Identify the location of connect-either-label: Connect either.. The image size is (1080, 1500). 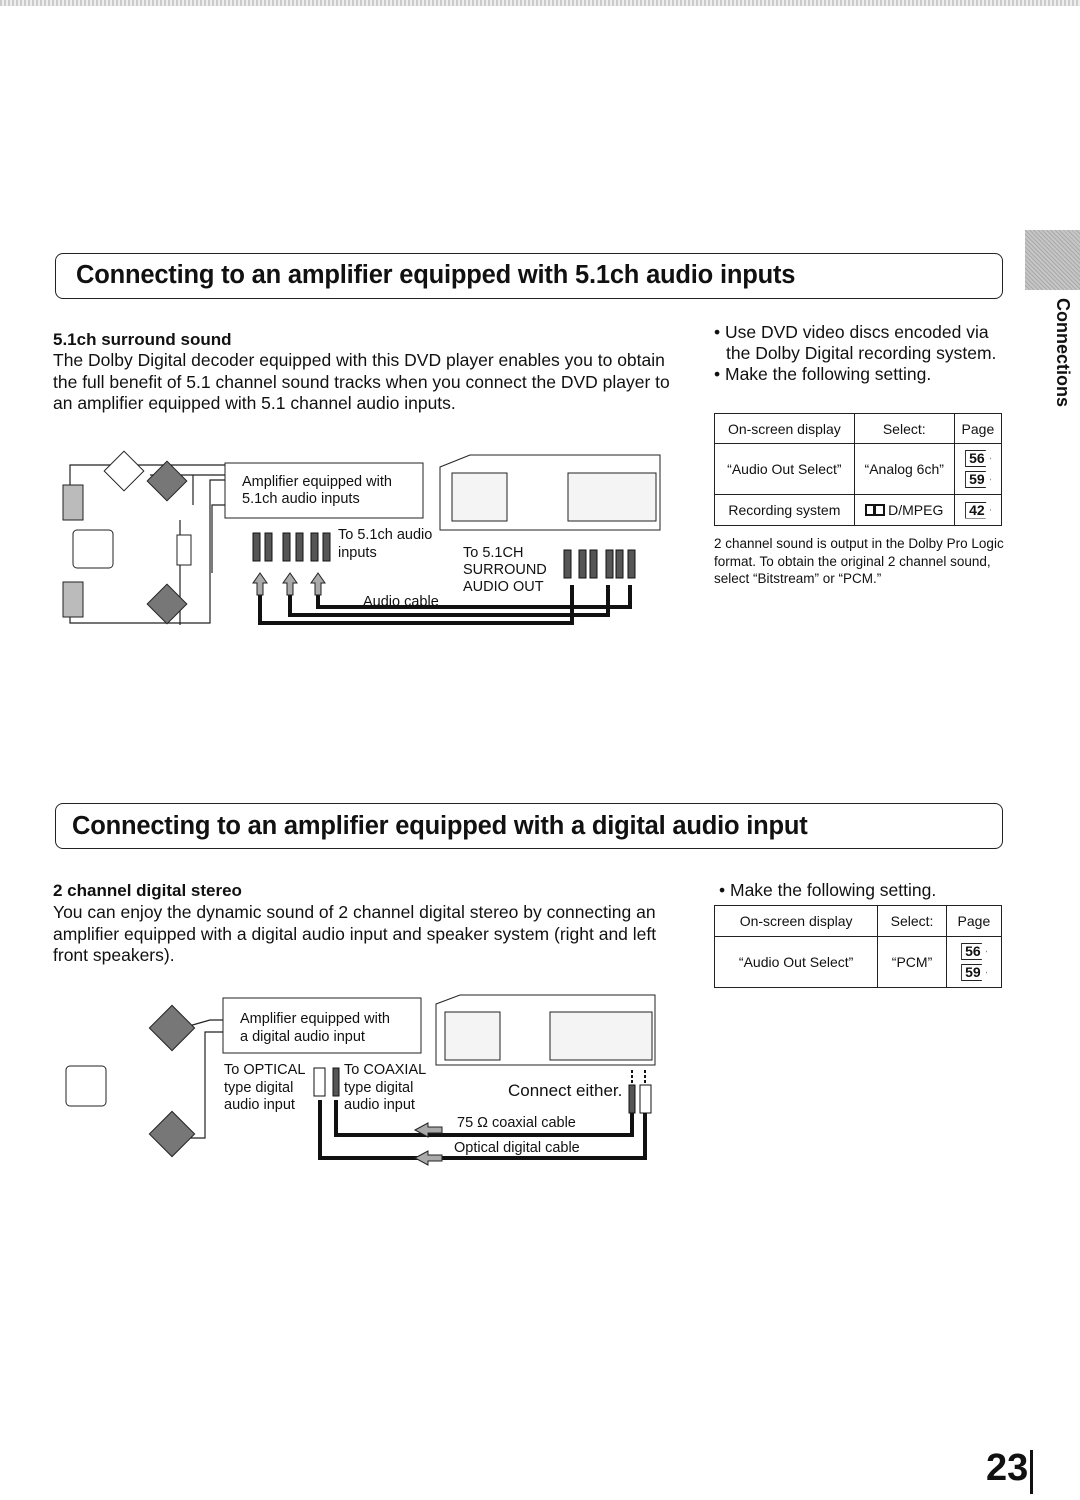
(565, 1090).